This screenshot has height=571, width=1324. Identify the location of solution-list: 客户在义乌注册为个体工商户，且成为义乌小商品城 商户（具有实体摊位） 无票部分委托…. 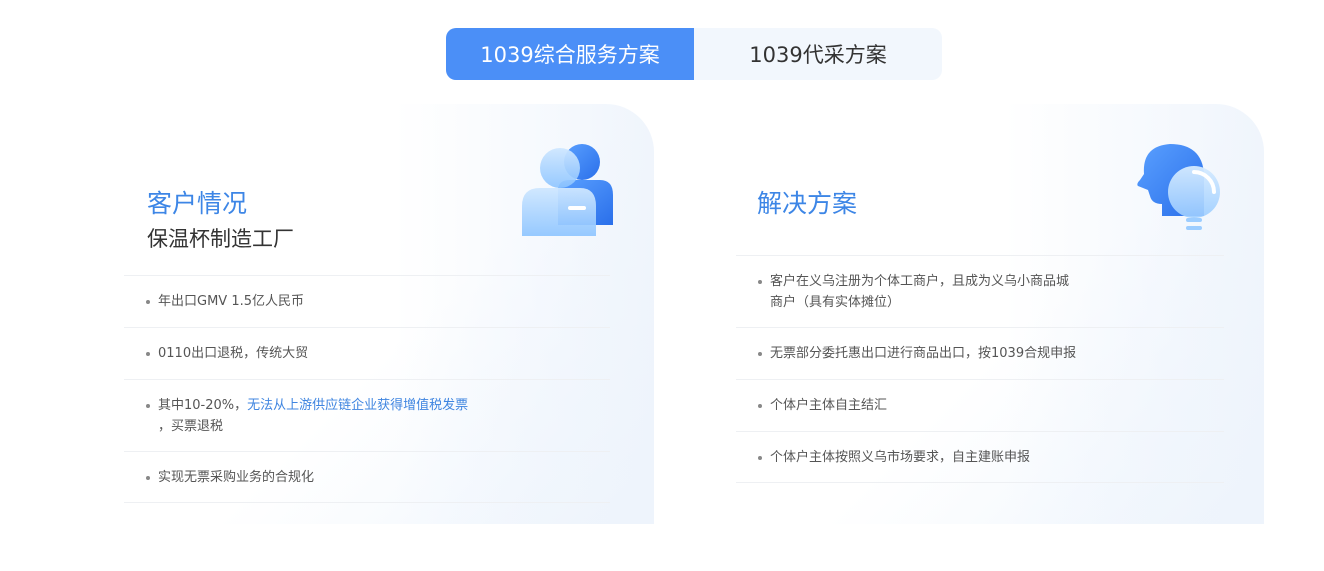
(980, 369).